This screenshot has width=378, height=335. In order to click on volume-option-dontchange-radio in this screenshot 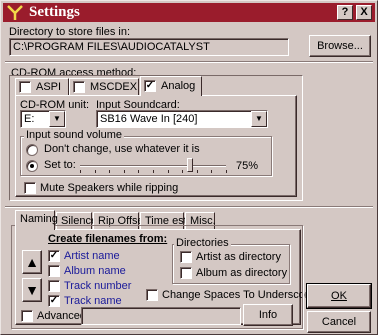, I will do `click(32, 150)`.